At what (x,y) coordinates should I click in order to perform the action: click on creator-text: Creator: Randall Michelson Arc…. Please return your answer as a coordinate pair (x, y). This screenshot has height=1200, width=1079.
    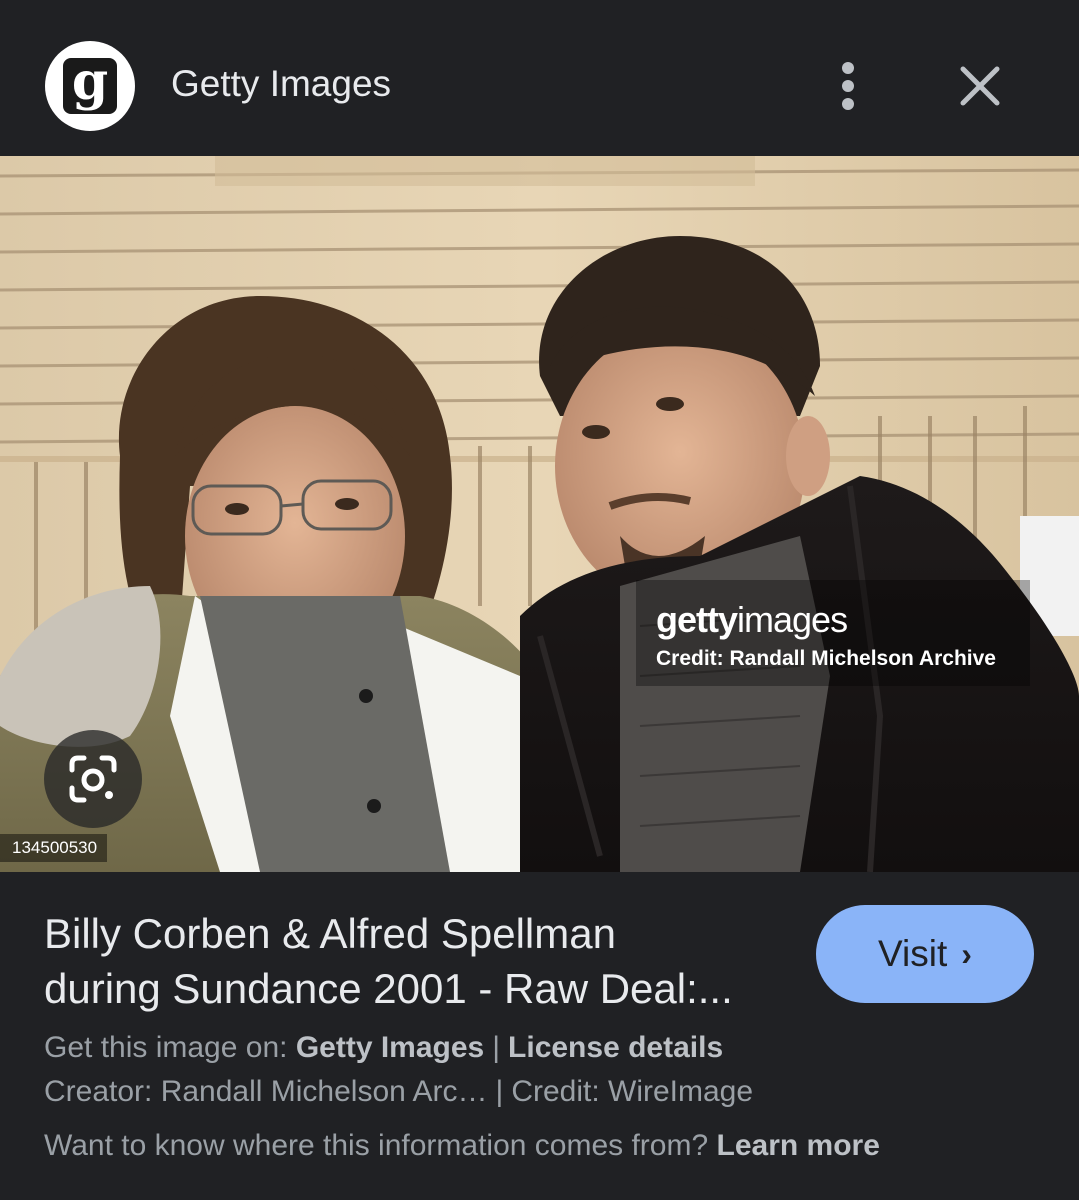
    Looking at the image, I should click on (266, 1091).